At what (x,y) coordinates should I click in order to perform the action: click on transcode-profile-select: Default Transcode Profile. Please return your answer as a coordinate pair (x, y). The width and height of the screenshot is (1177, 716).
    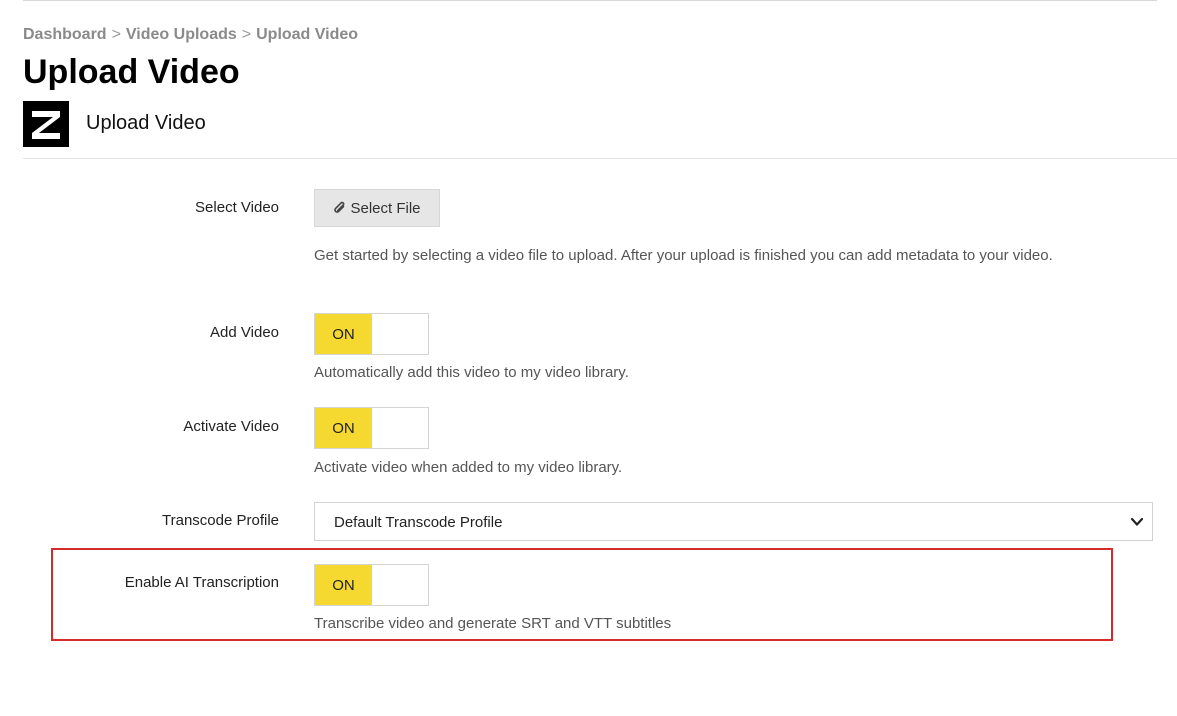
    Looking at the image, I should click on (733, 521).